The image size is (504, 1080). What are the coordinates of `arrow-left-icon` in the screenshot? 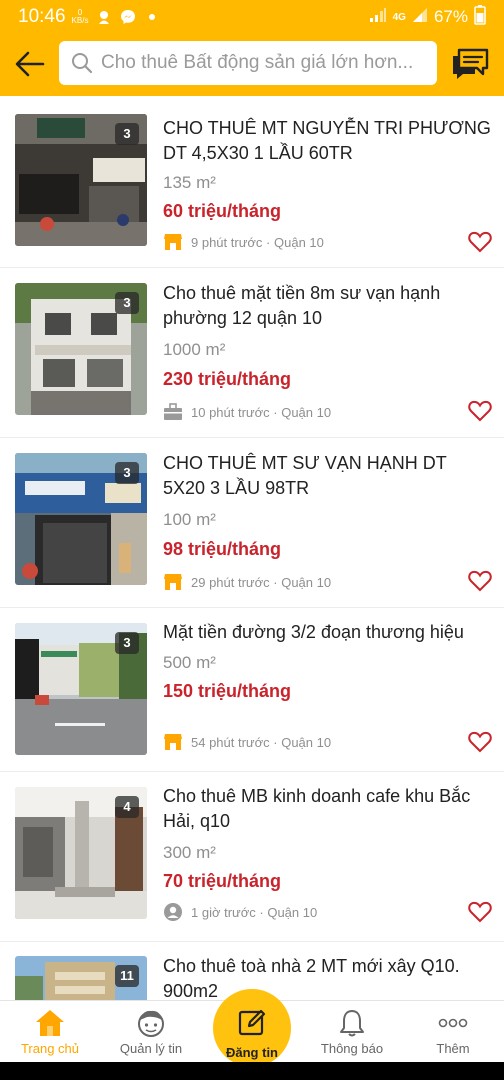 It's located at (30, 64).